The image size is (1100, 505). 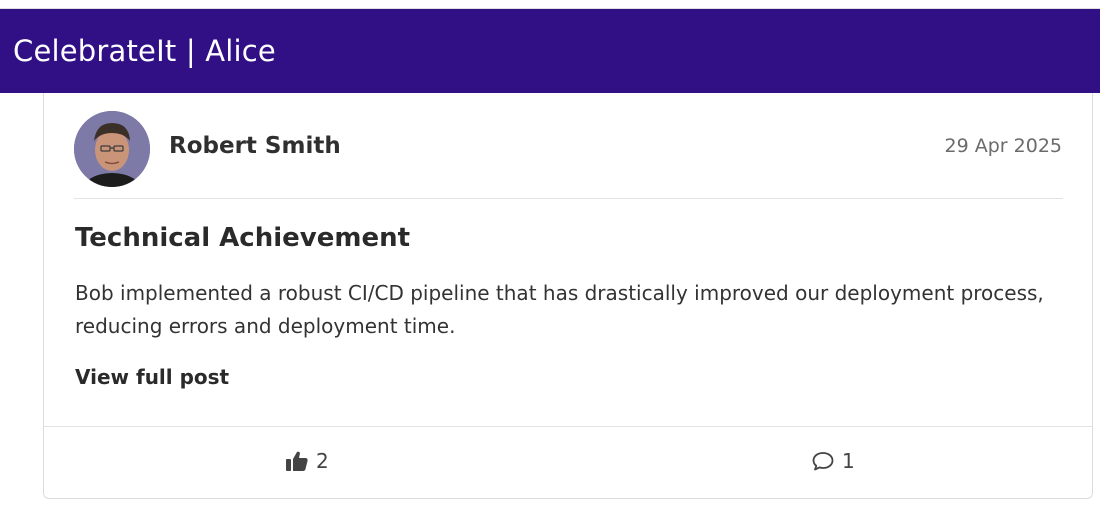 I want to click on app-title: CelebrateIt | Alice, so click(x=144, y=51).